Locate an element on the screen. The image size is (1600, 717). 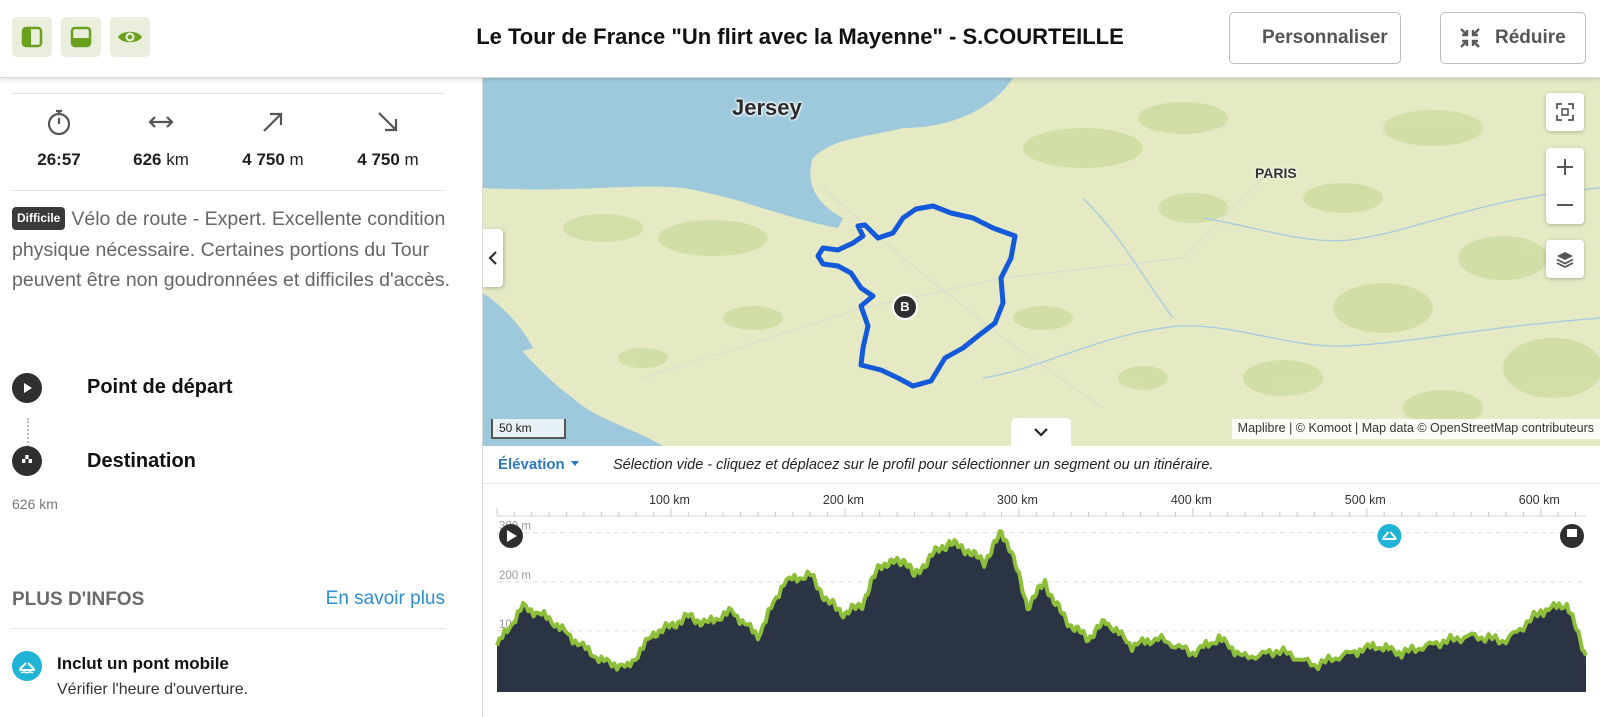
zoom-controls is located at coordinates (1565, 186).